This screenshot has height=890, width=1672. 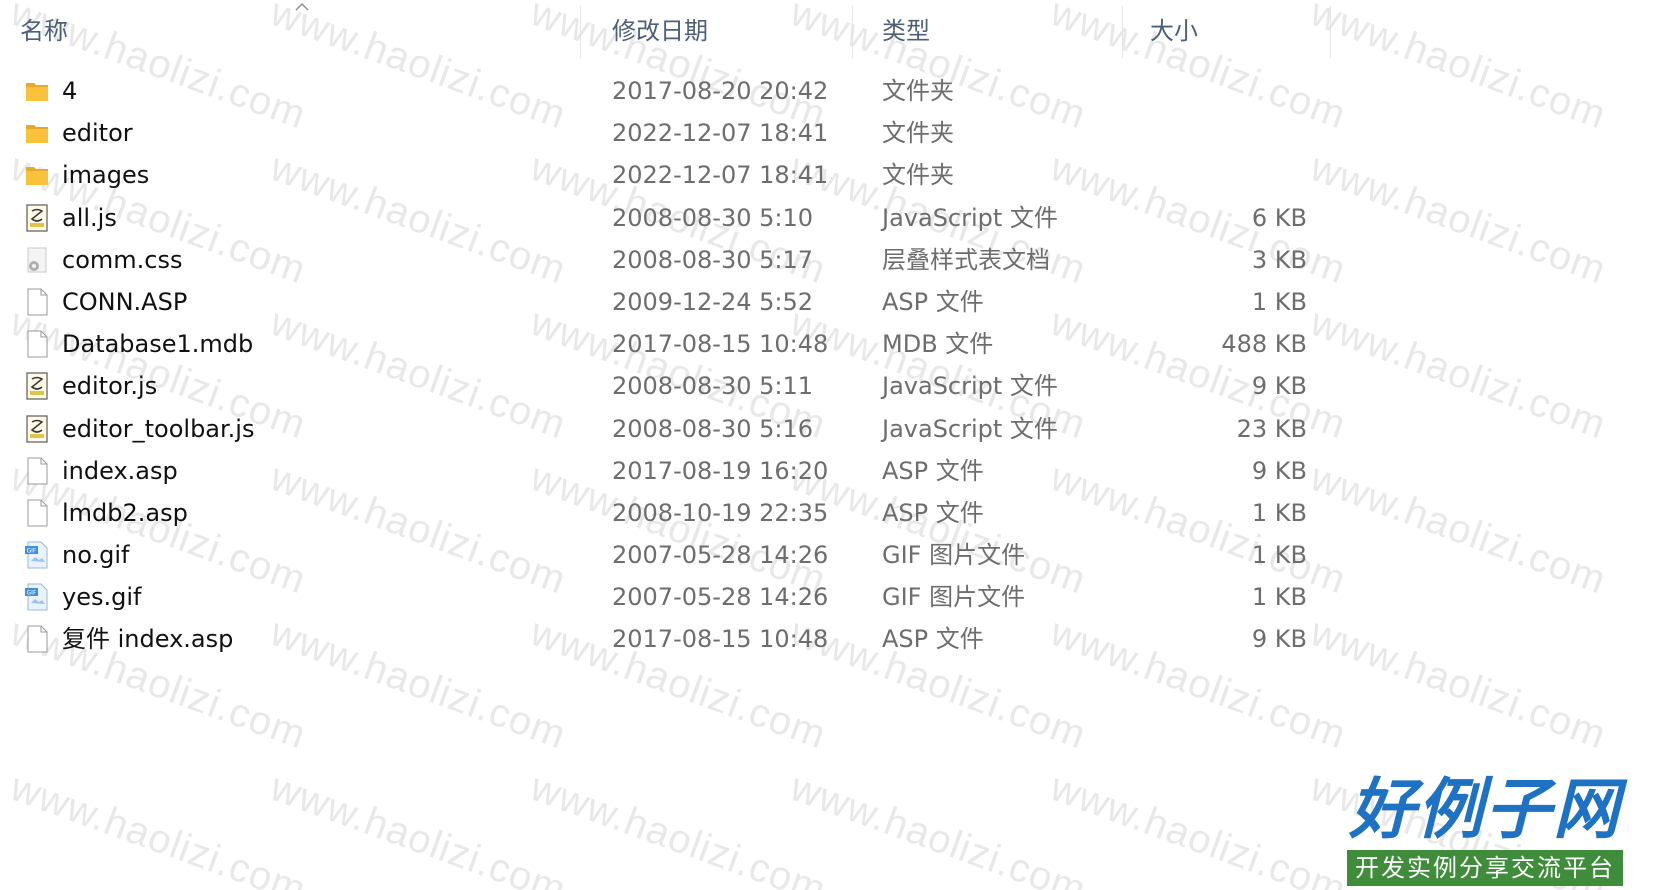 I want to click on file-name: editor, so click(x=97, y=133).